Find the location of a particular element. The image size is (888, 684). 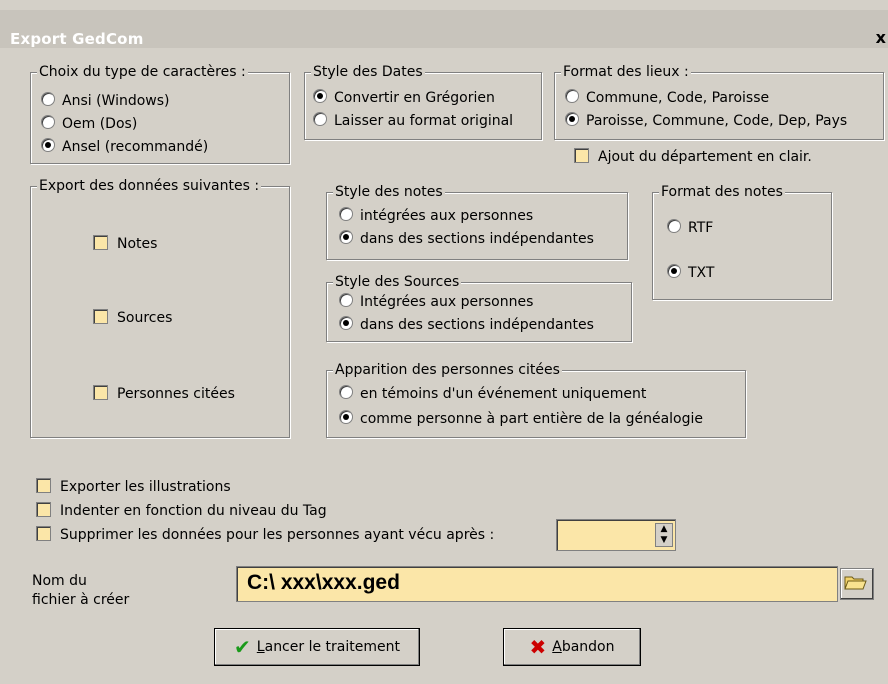

export-data-legend: Export des données suivantes : is located at coordinates (149, 186).